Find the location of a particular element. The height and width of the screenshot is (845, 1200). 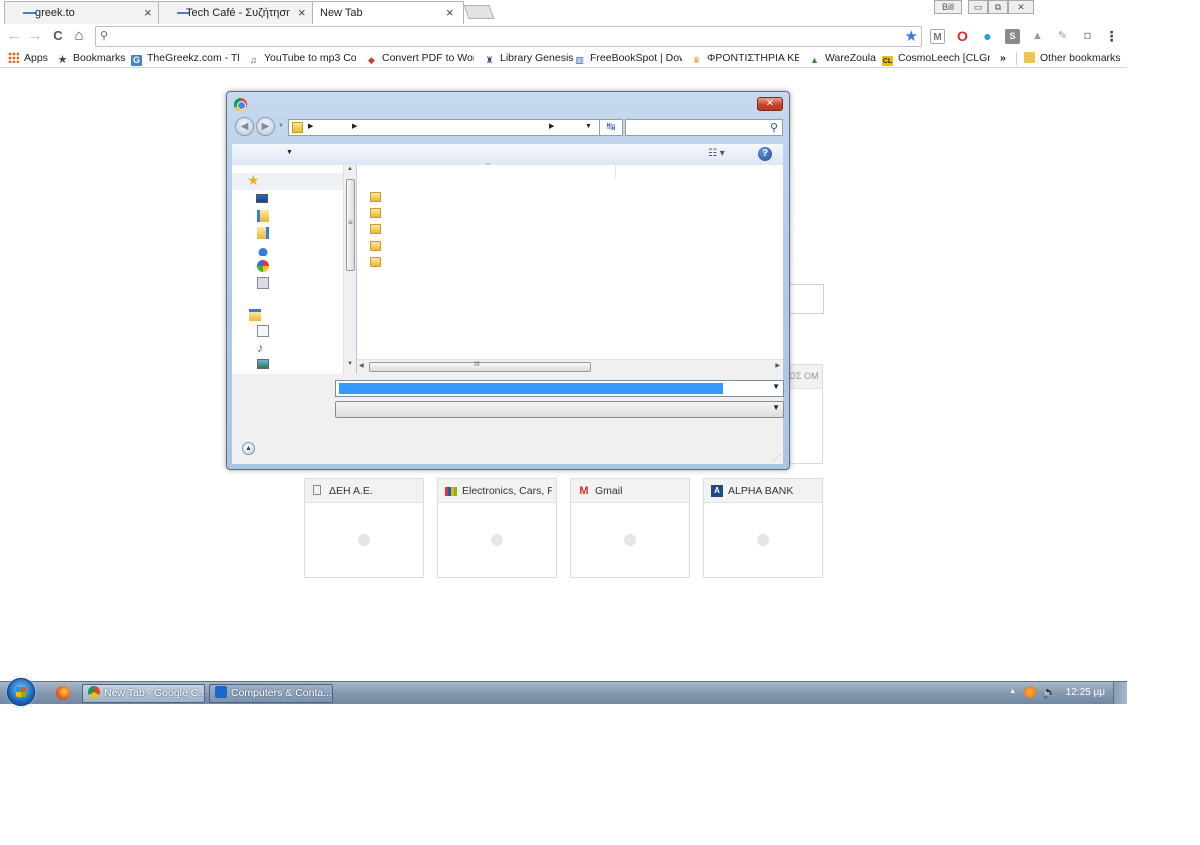

favorites-row: ★ is located at coordinates (287, 181).